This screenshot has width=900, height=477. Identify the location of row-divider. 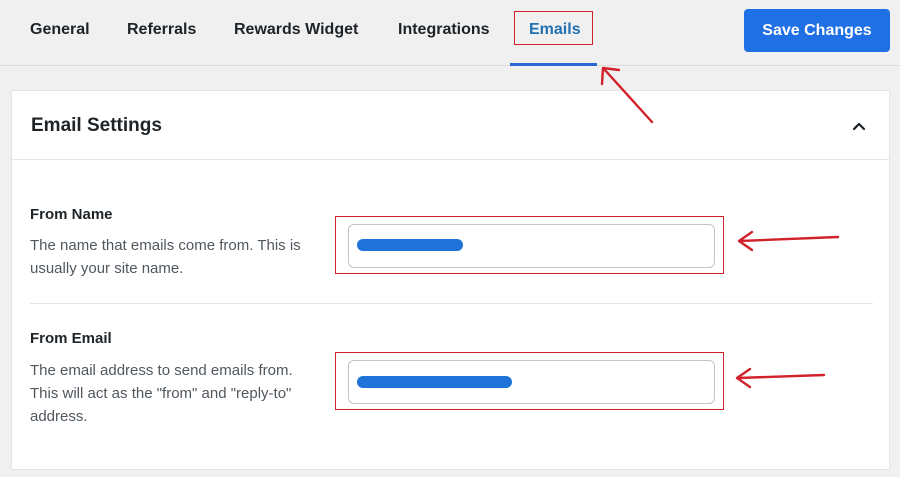
(451, 303).